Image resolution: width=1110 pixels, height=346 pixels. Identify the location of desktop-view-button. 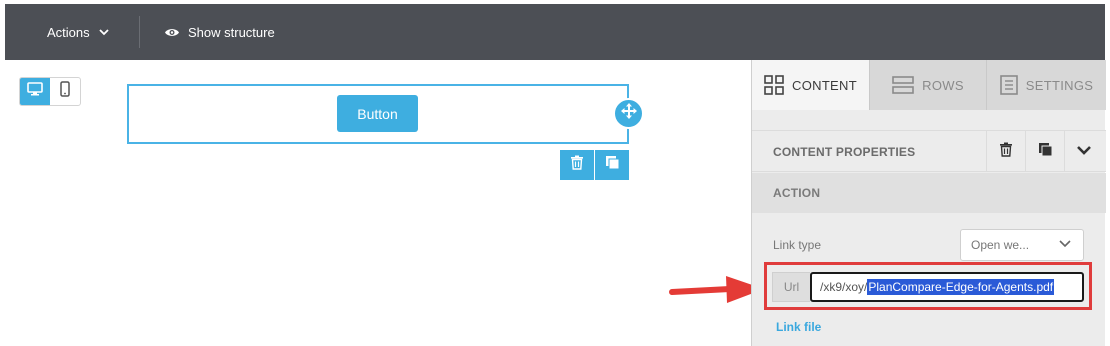
(35, 91).